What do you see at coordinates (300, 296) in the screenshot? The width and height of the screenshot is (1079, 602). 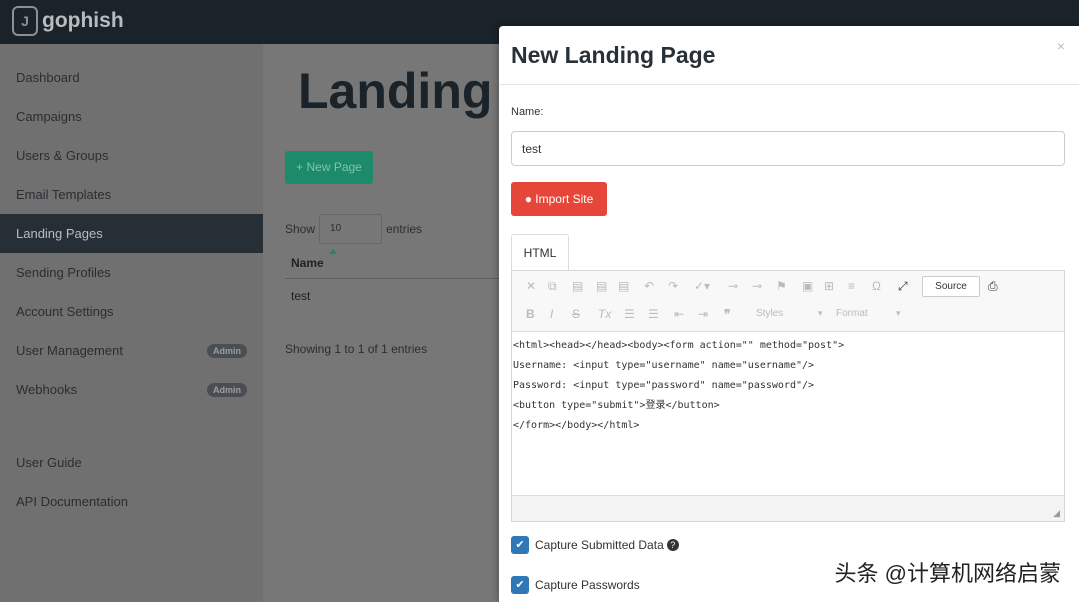 I see `table-row: test` at bounding box center [300, 296].